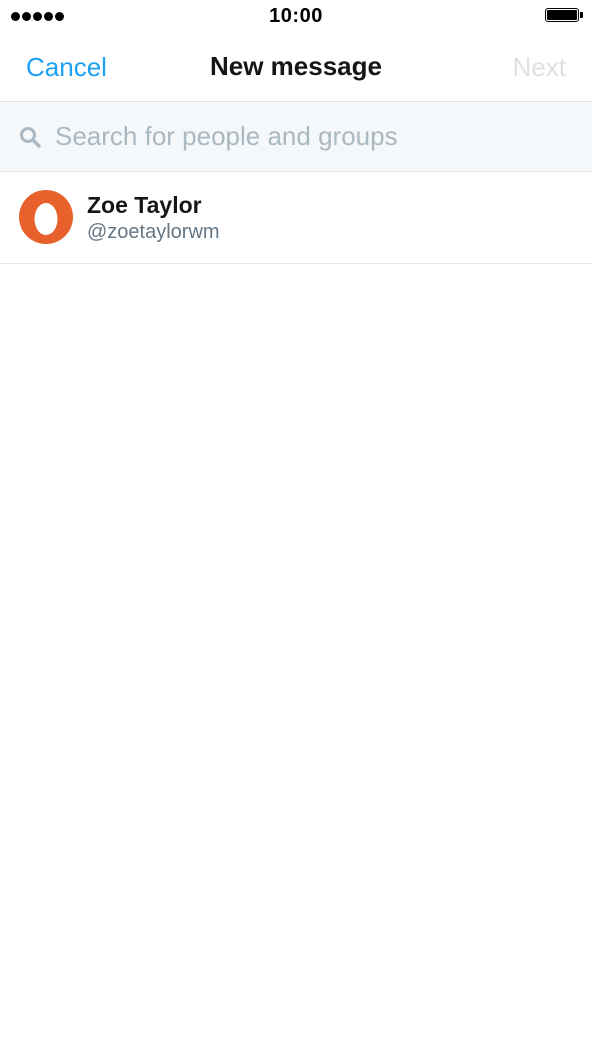 This screenshot has width=592, height=1052. Describe the element at coordinates (153, 232) in the screenshot. I see `user-handle: @zoetaylorwm` at that location.